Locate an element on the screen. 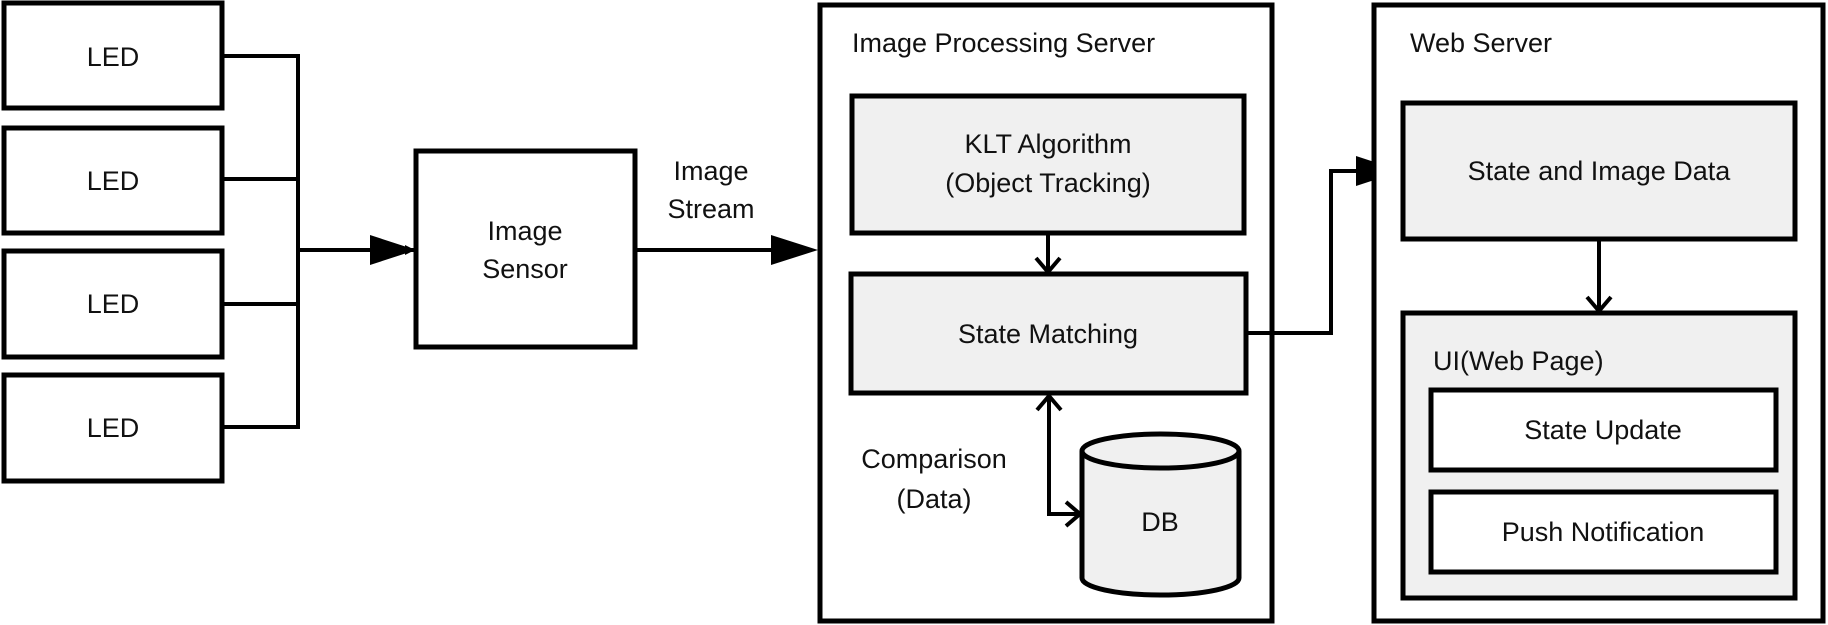  led-2: LED is located at coordinates (113, 180).